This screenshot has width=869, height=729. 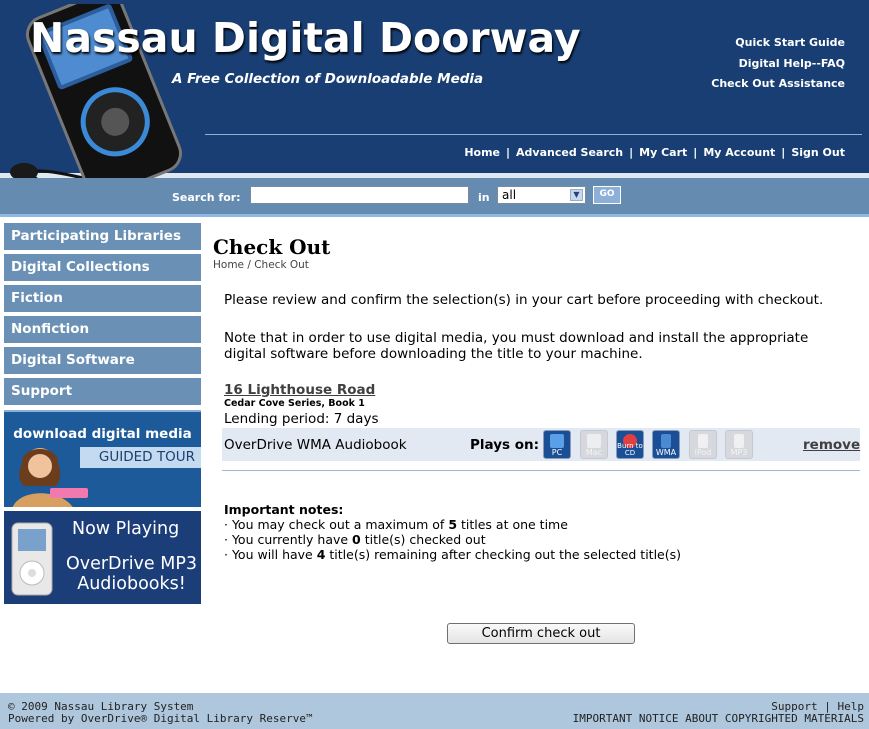 I want to click on guided-tour-line1: download digital media, so click(x=102, y=434).